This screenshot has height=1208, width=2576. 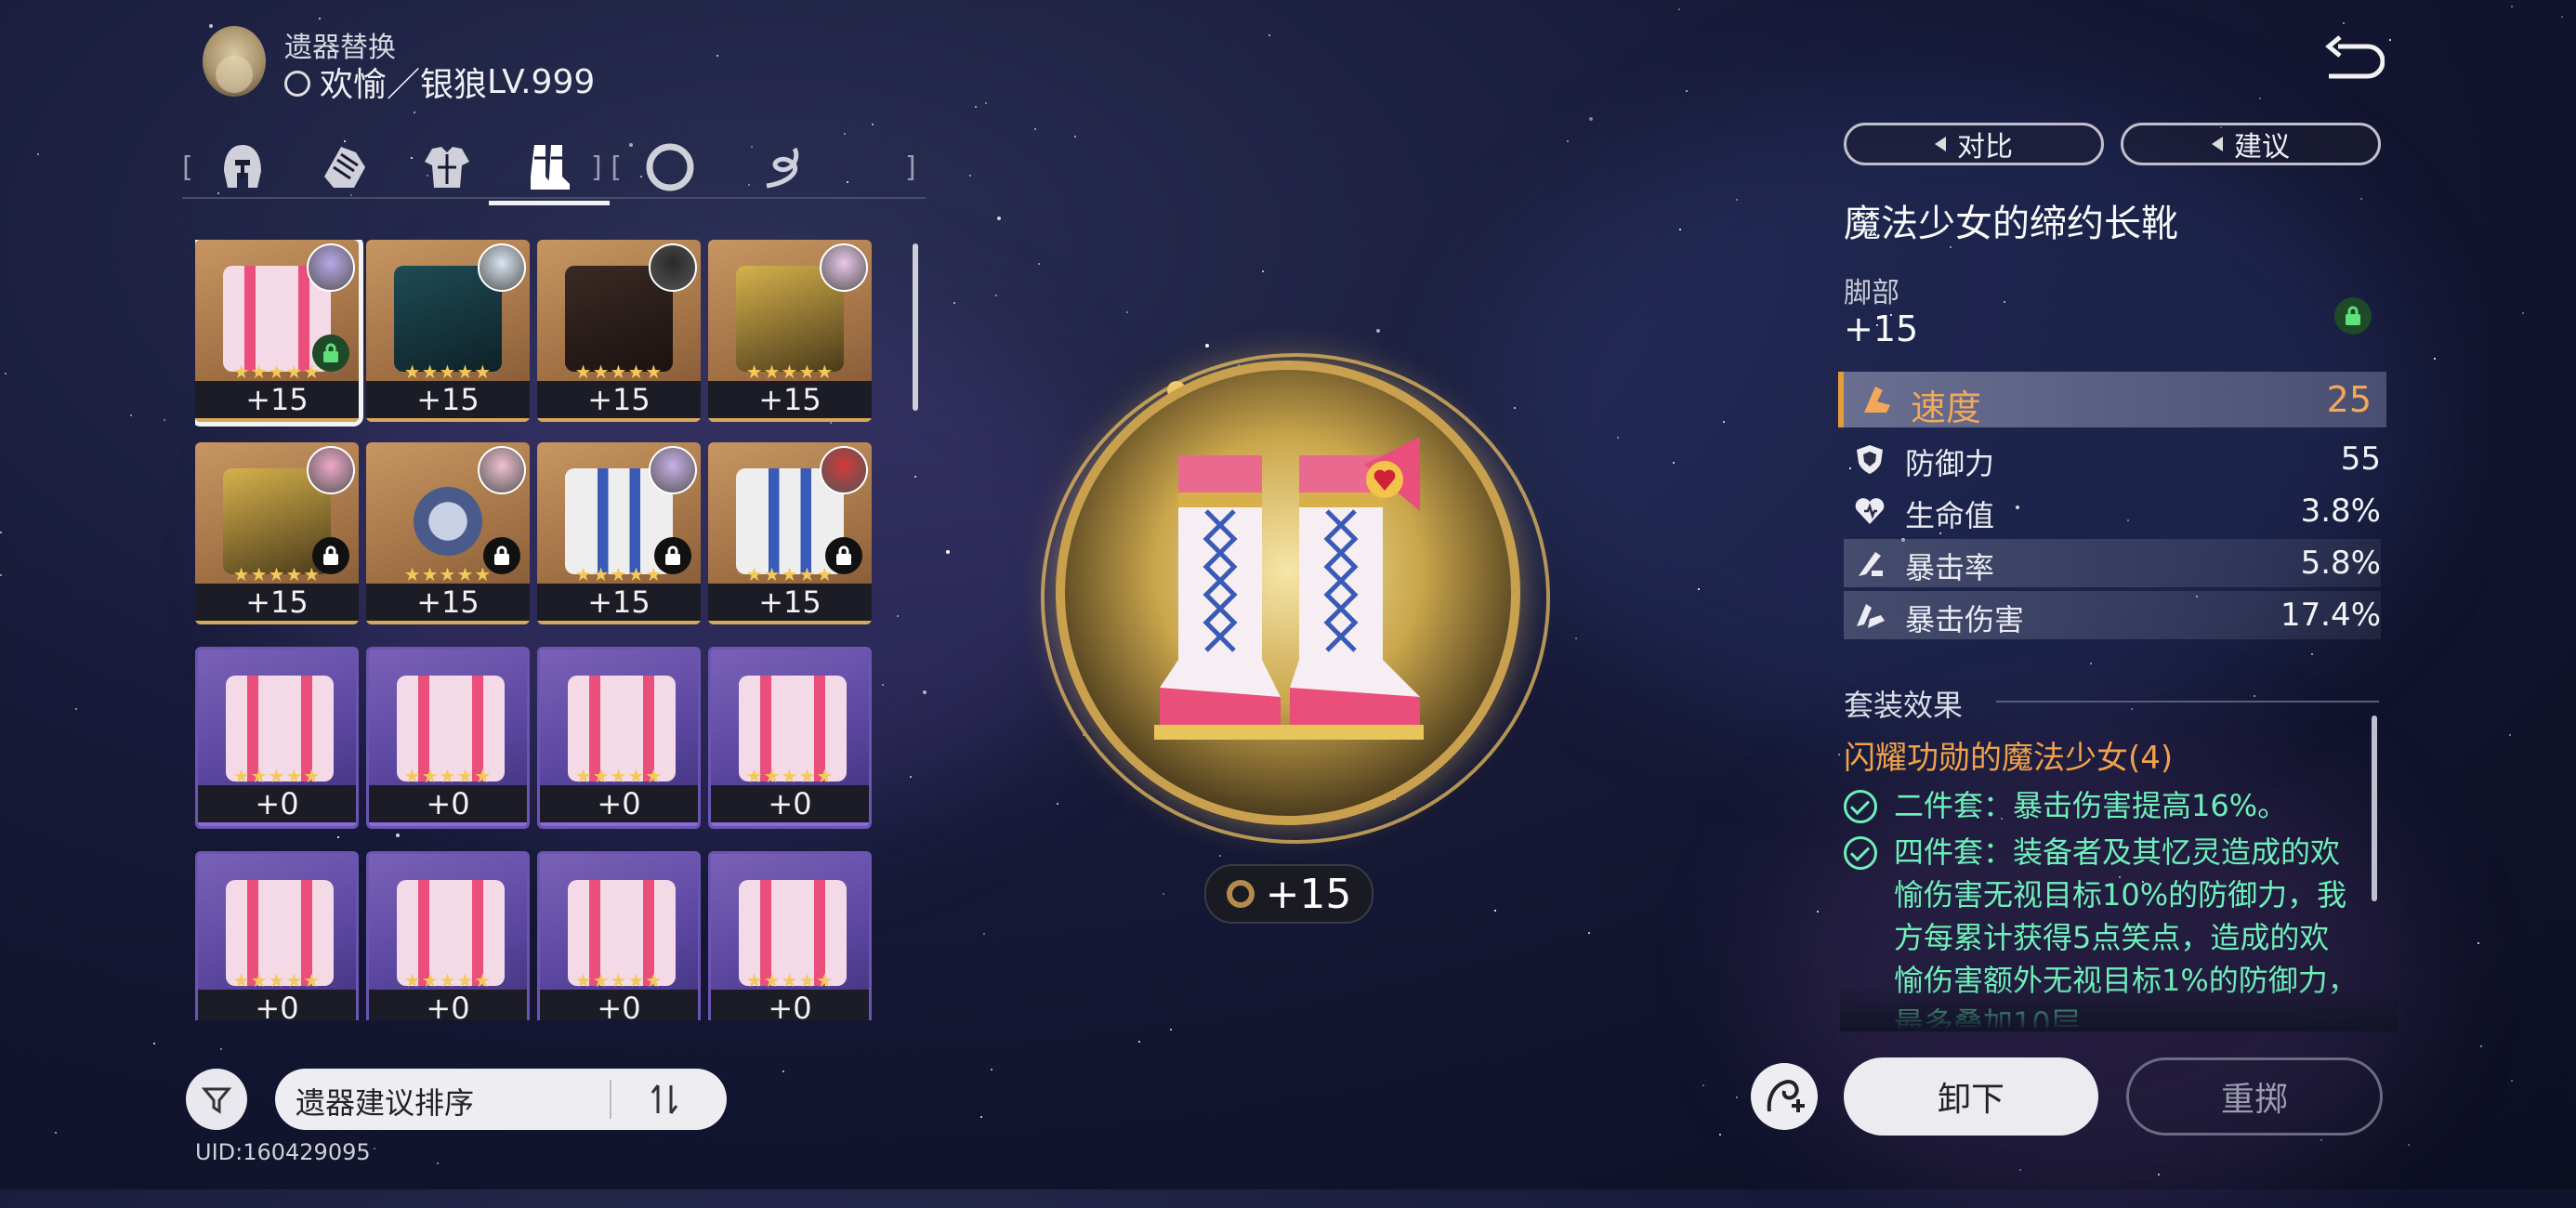 I want to click on main-stat-row: 速度 25, so click(x=2112, y=400).